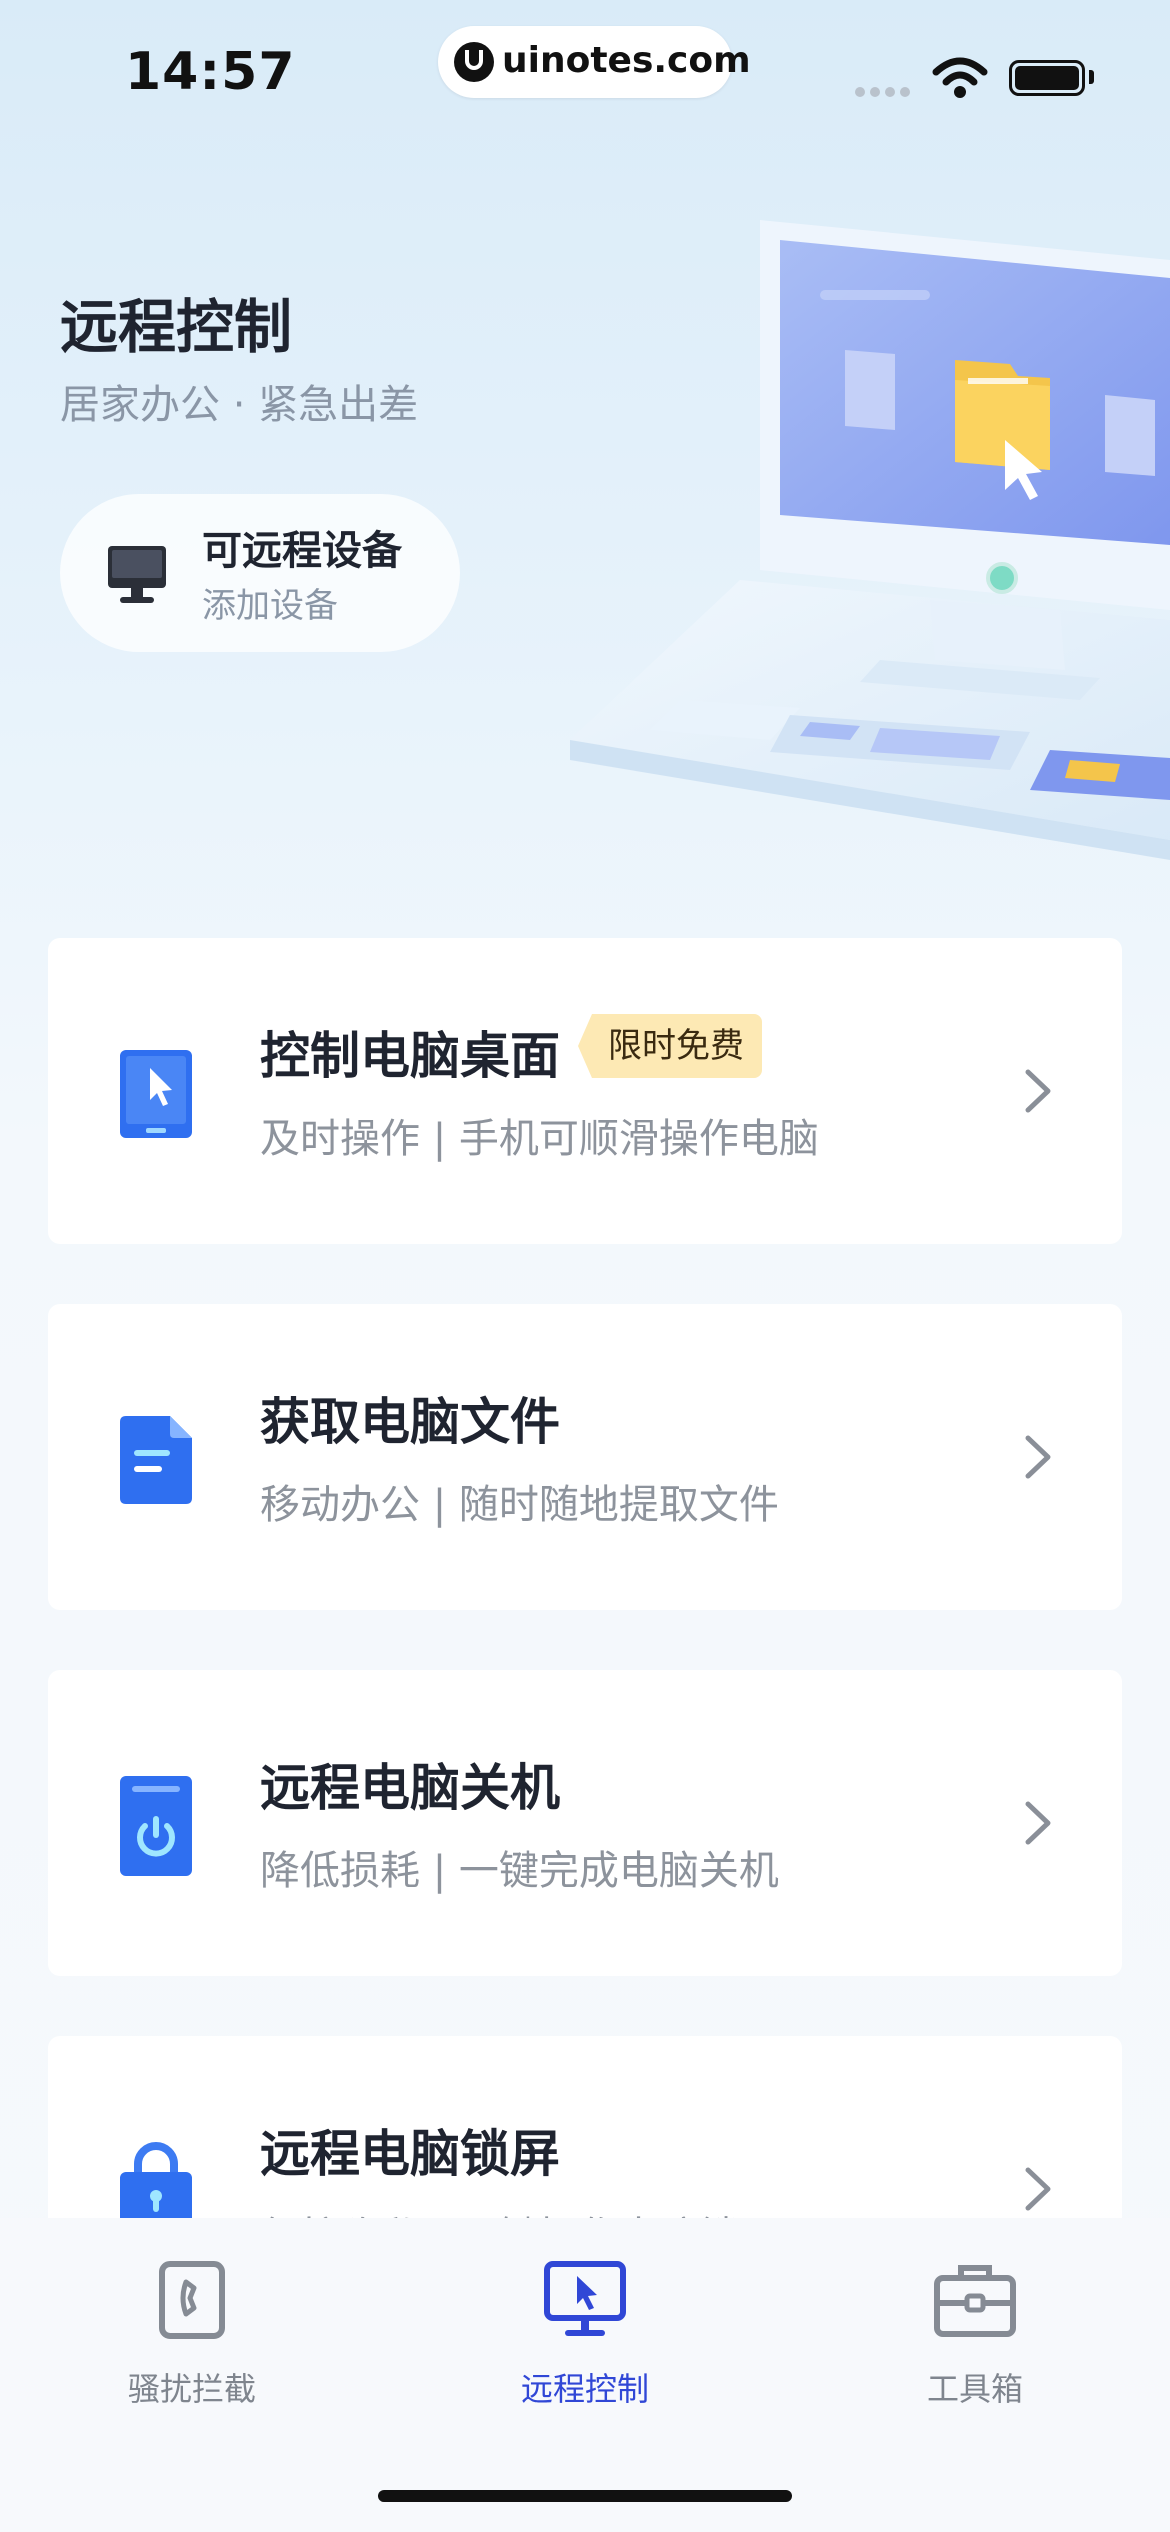 The image size is (1170, 2532). What do you see at coordinates (137, 567) in the screenshot?
I see `computer-icon` at bounding box center [137, 567].